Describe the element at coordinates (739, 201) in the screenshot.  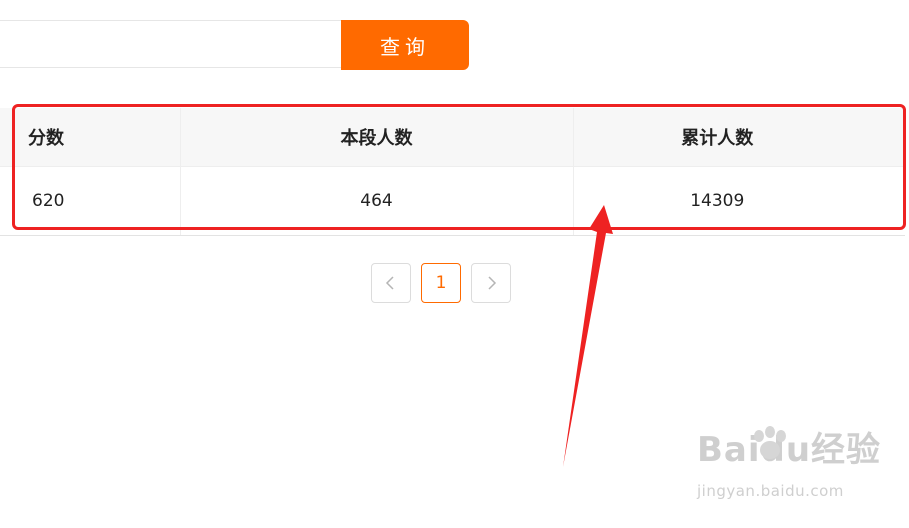
I see `cell-cumulative-count: 14309` at that location.